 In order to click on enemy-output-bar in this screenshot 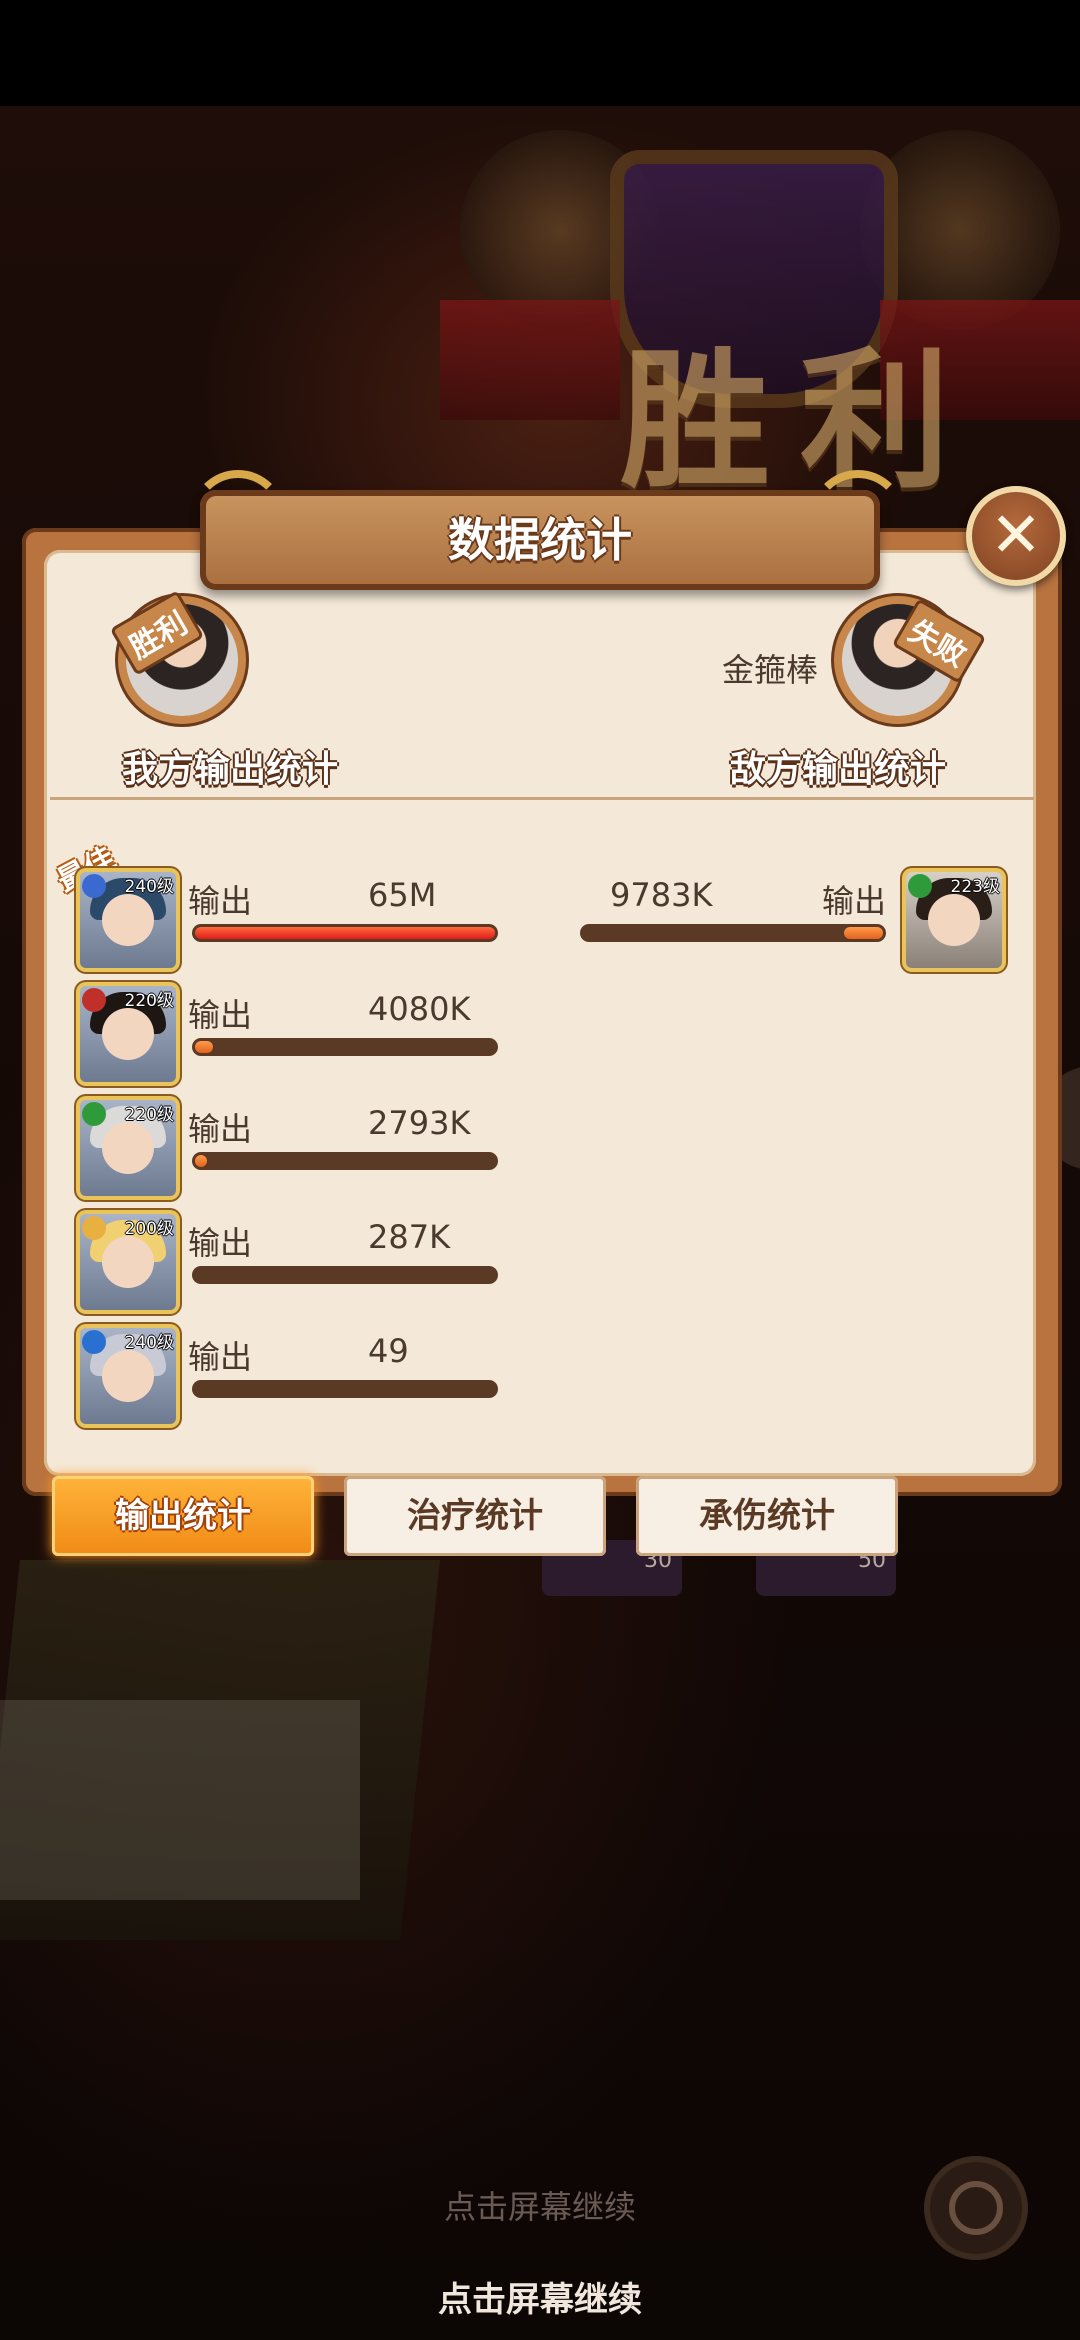, I will do `click(733, 933)`.